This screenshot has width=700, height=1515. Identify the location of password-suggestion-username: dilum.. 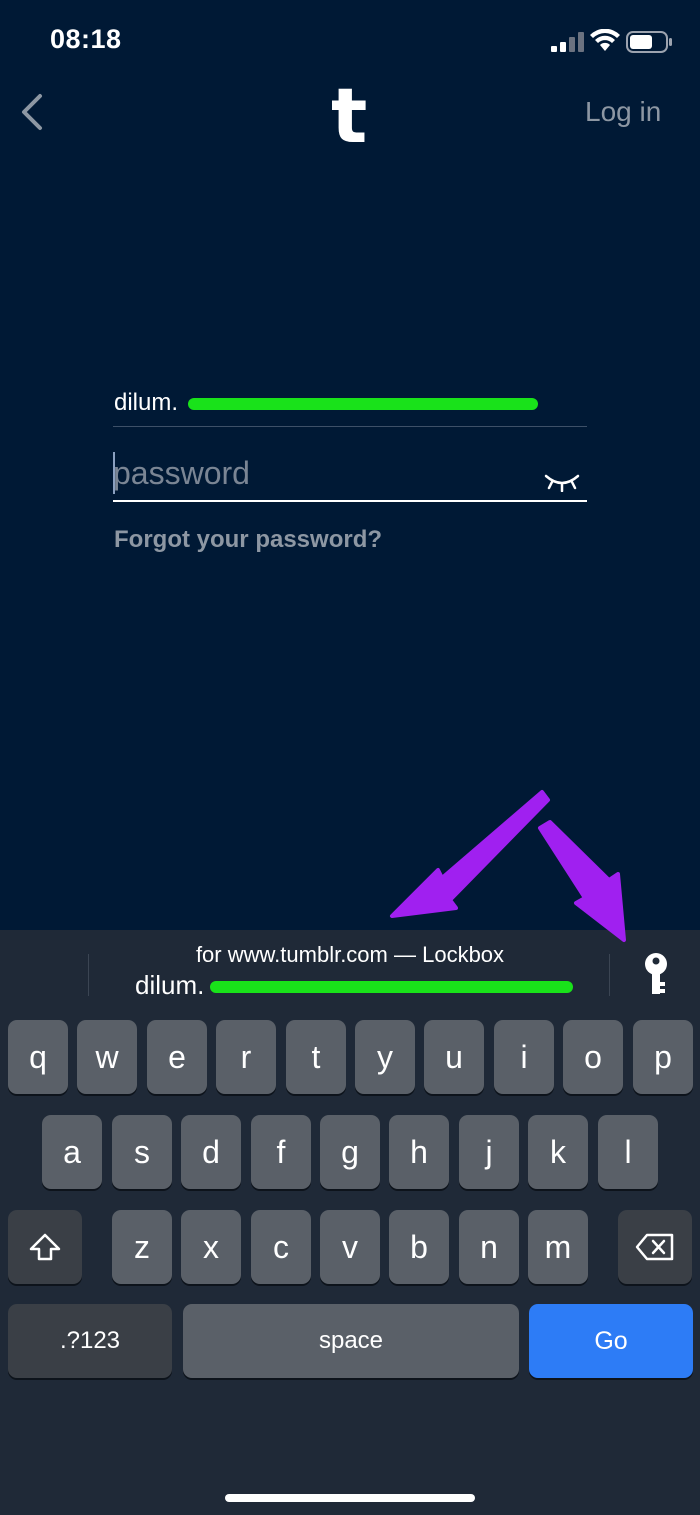
(169, 985).